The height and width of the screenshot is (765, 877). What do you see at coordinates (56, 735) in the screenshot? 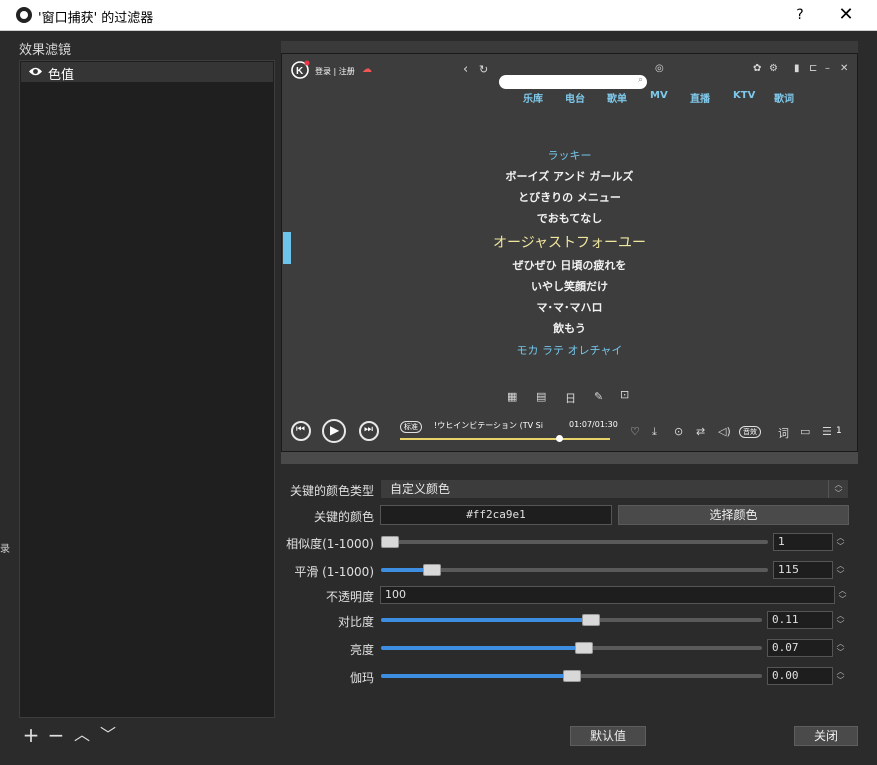
I see `remove-filter-button: −` at bounding box center [56, 735].